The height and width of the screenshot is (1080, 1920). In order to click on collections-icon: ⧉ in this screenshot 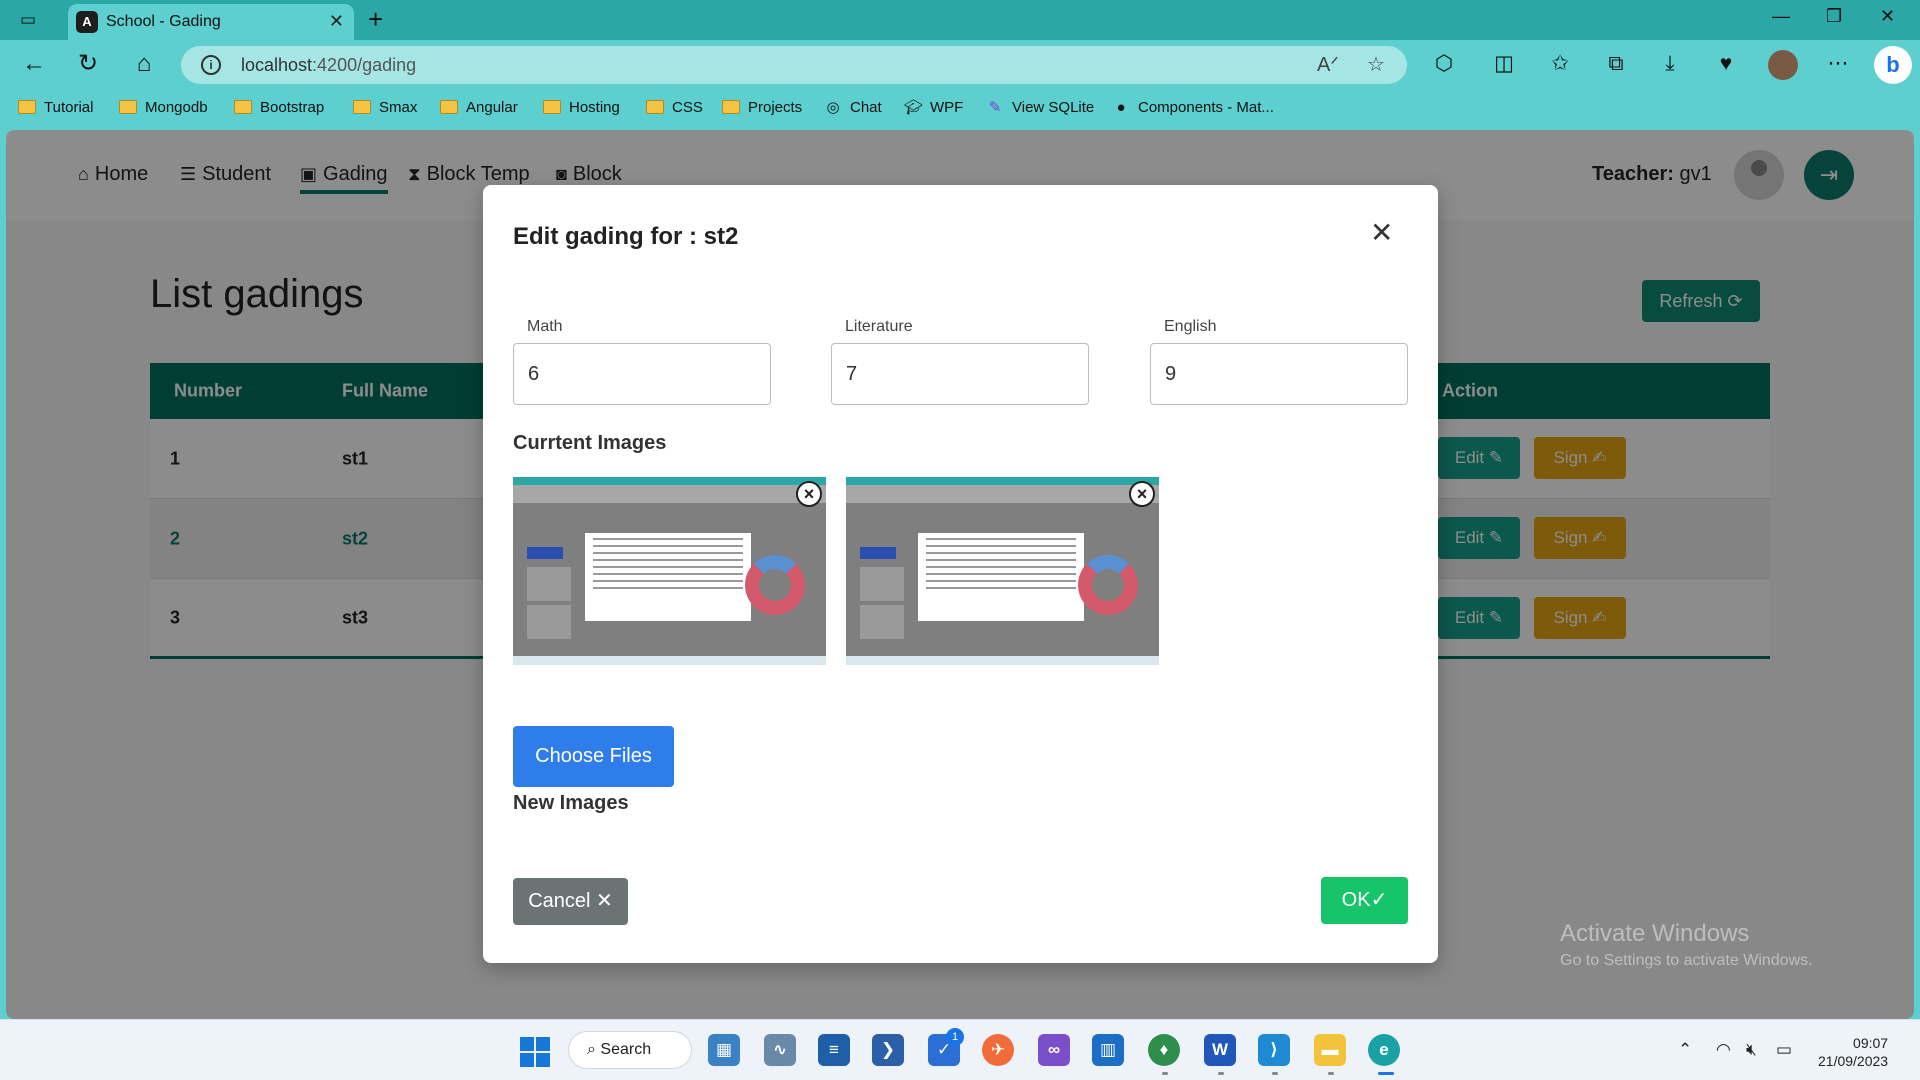, I will do `click(1616, 64)`.